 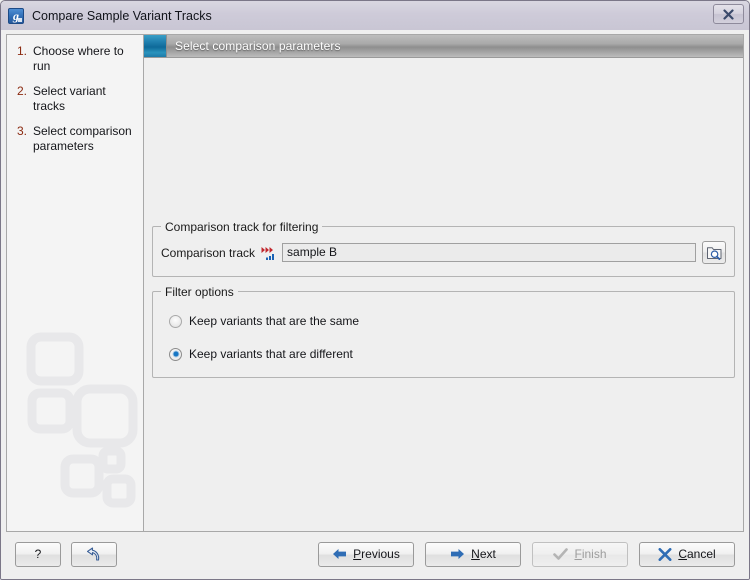 I want to click on previous-button: Previous, so click(x=366, y=554).